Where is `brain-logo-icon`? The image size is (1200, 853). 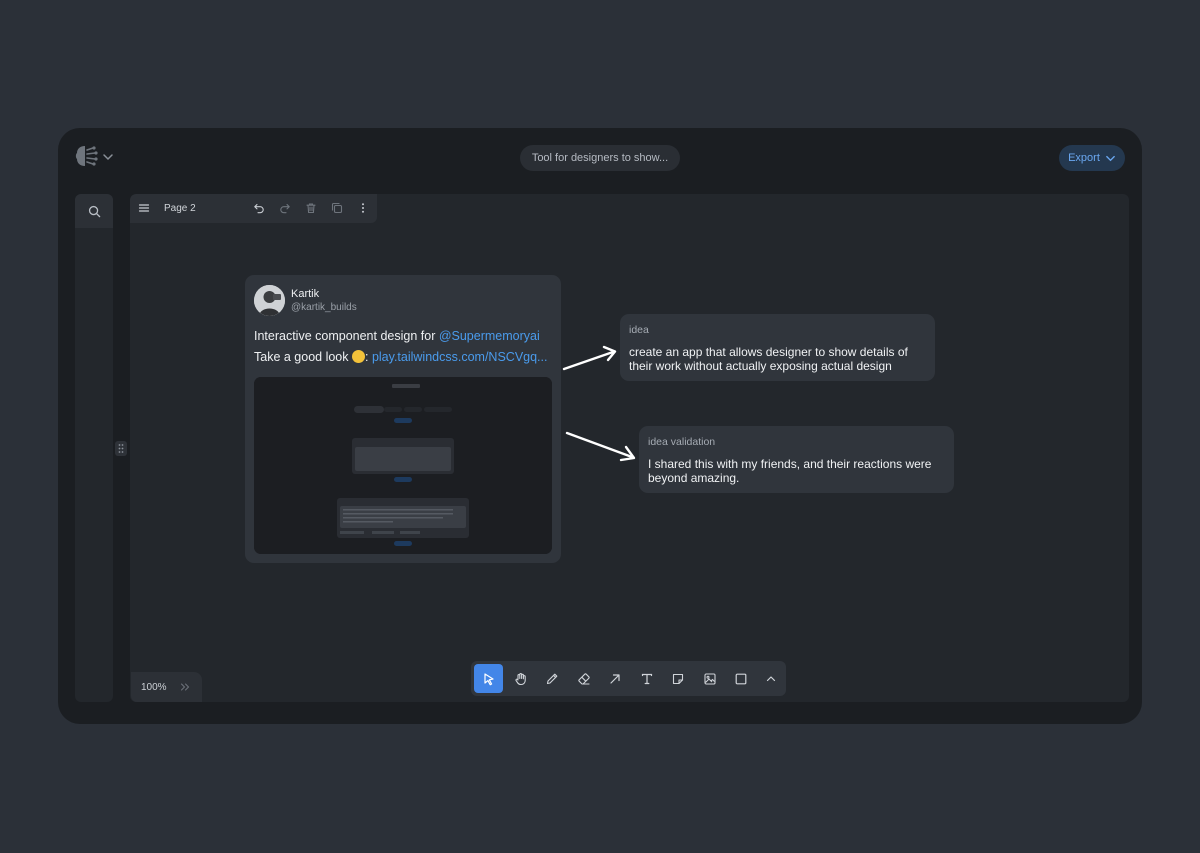 brain-logo-icon is located at coordinates (86, 156).